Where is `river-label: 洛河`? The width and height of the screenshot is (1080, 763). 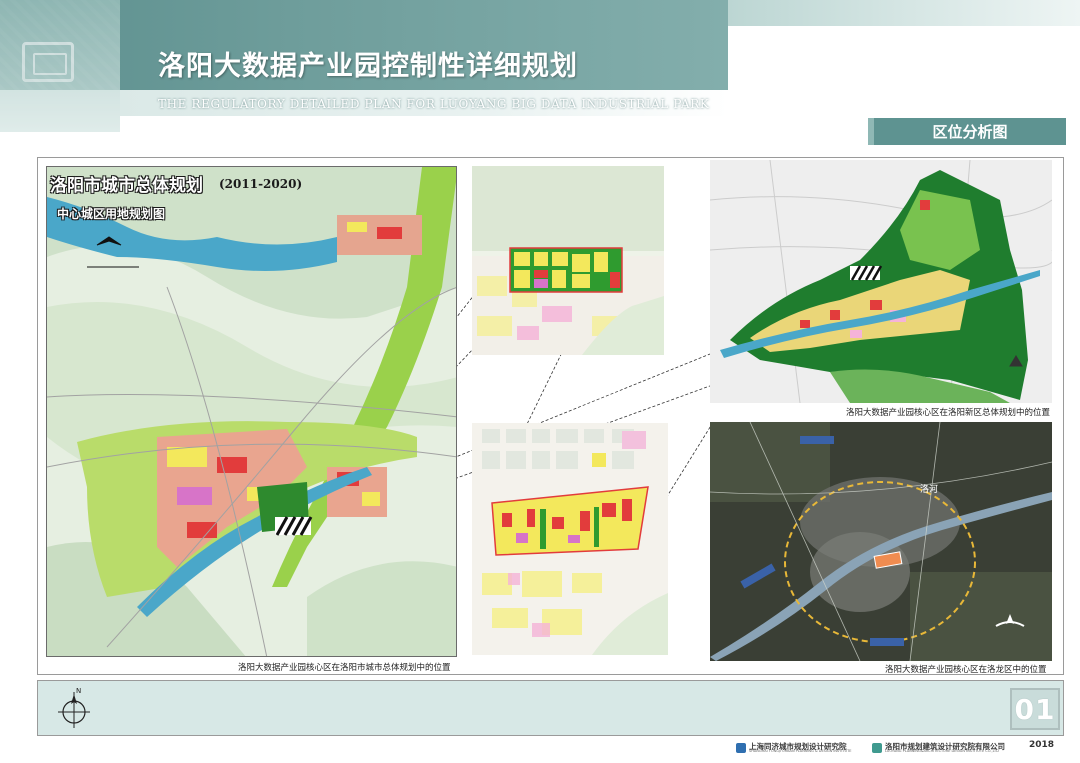 river-label: 洛河 is located at coordinates (929, 490).